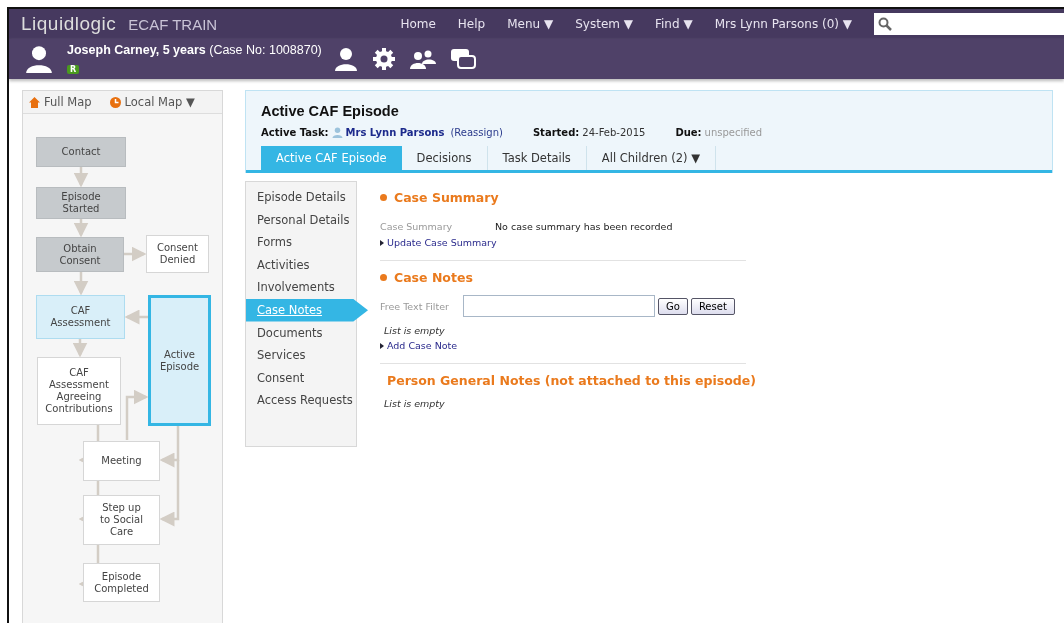  I want to click on flow-node: Episode Started, so click(81, 203).